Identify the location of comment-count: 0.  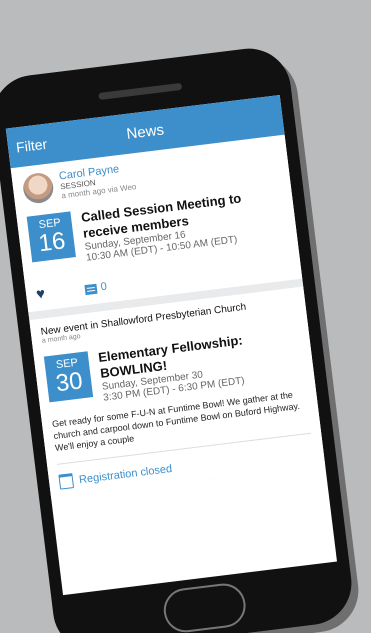
(104, 286).